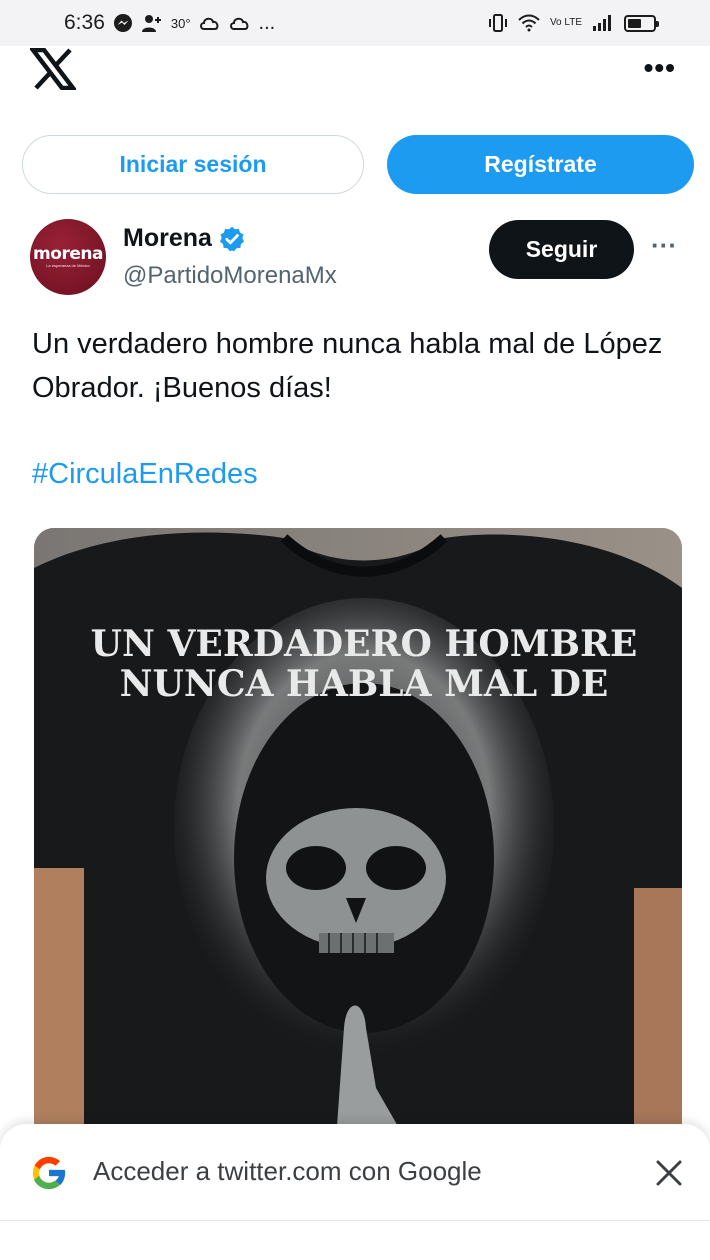  What do you see at coordinates (355, 23) in the screenshot?
I see `status-bar: 6:36 30° ... Vo LTE` at bounding box center [355, 23].